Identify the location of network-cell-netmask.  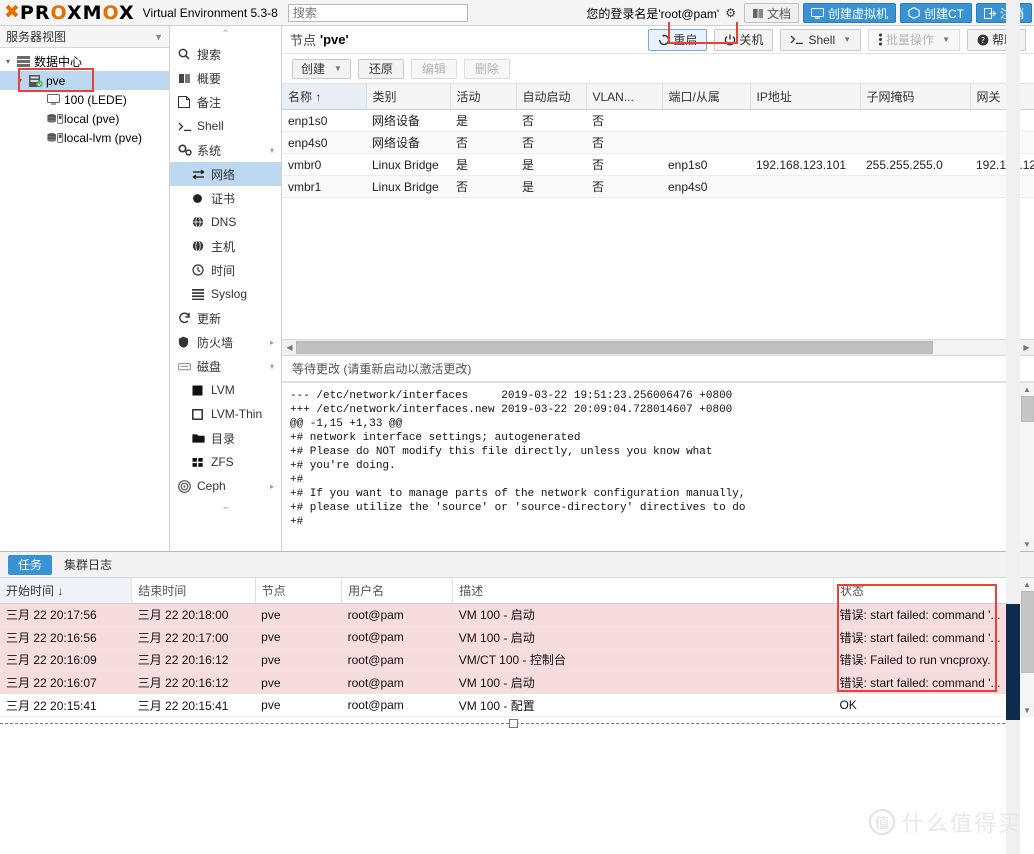
(915, 120).